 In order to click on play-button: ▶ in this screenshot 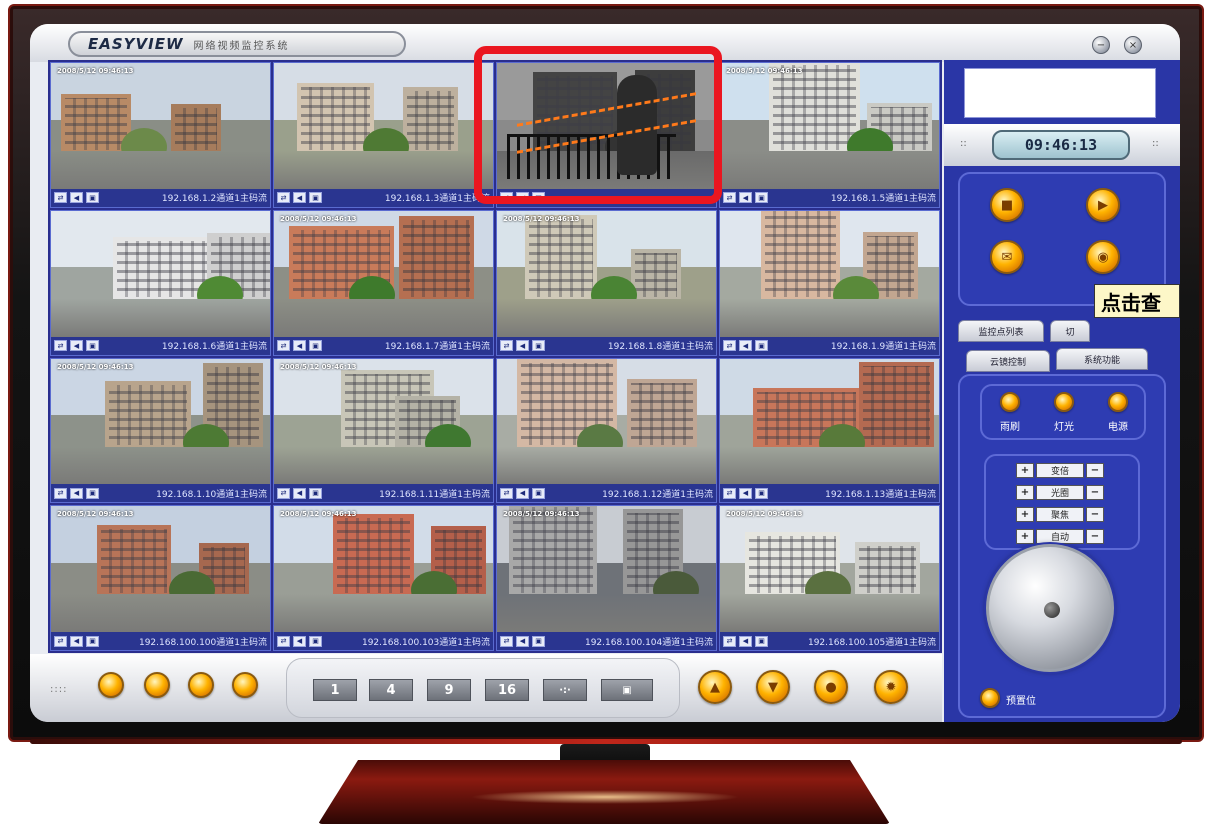, I will do `click(1103, 205)`.